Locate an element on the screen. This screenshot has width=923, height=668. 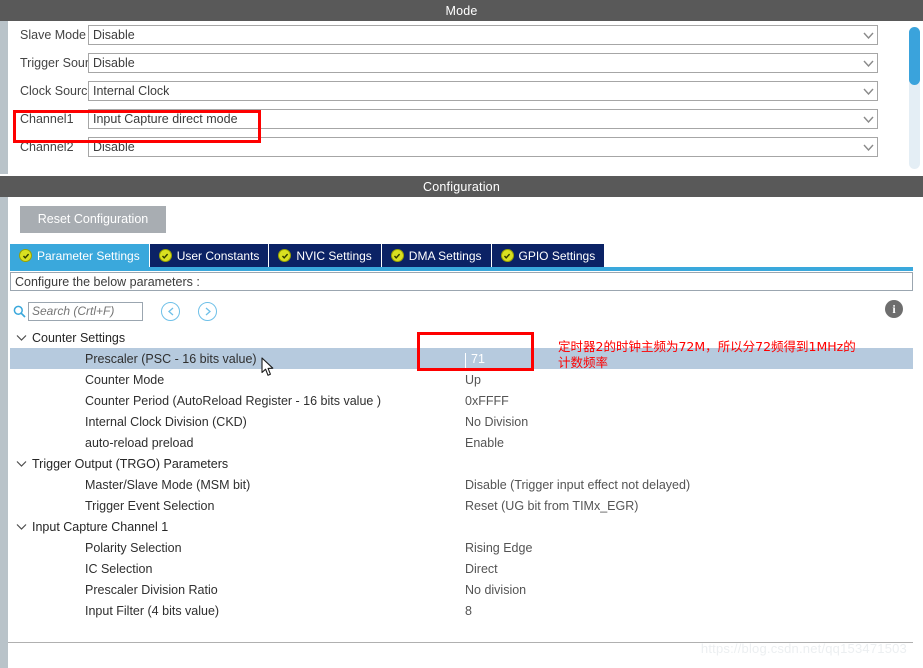
mode-section-header: Mode is located at coordinates (461, 10).